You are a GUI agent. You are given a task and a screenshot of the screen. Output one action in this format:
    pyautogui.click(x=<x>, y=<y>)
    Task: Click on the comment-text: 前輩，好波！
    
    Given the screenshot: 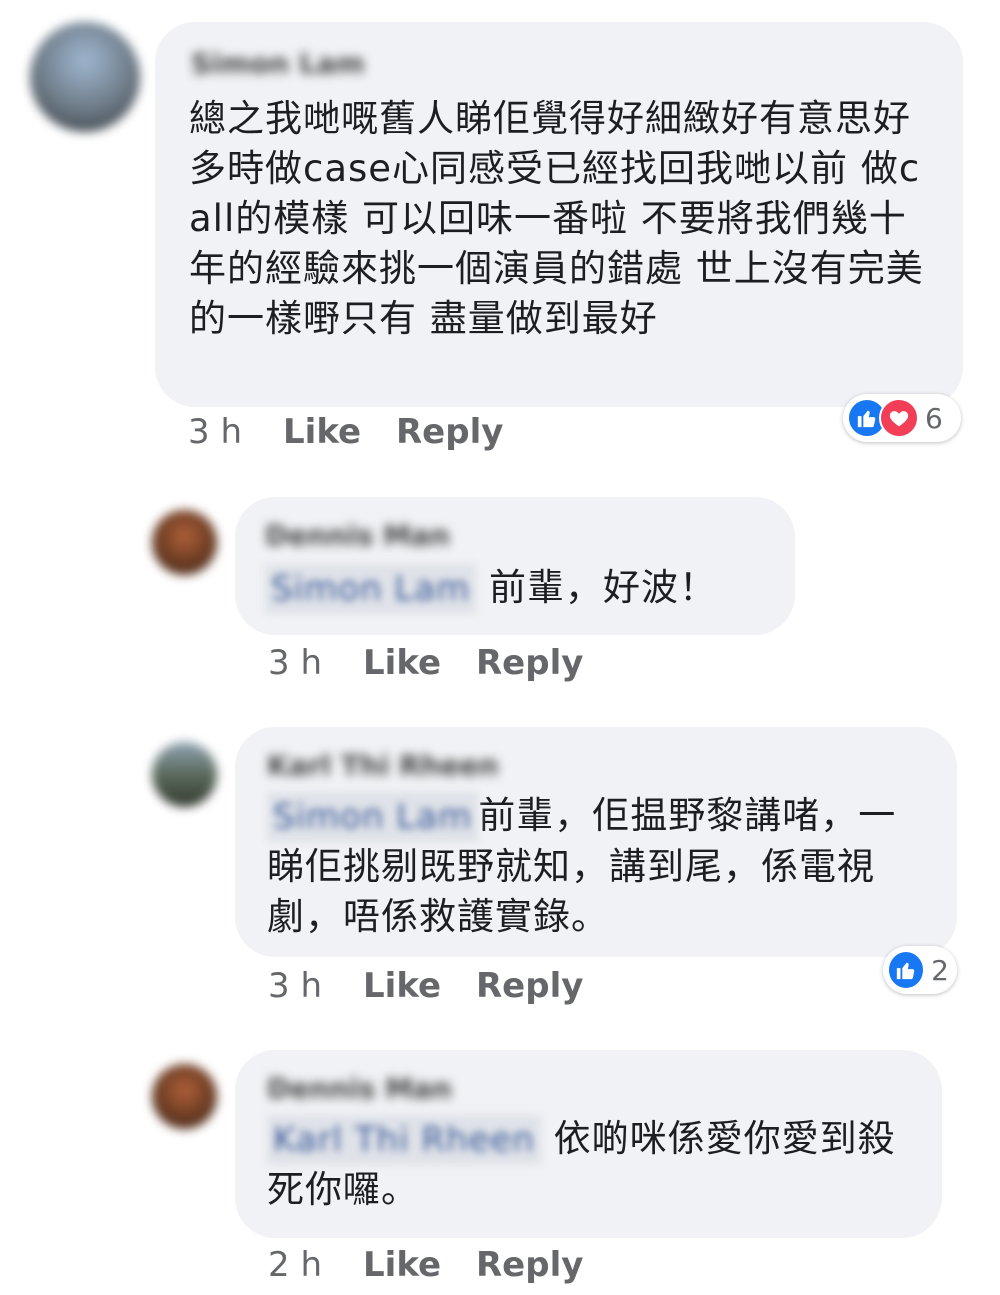 What is the action you would take?
    pyautogui.click(x=602, y=587)
    